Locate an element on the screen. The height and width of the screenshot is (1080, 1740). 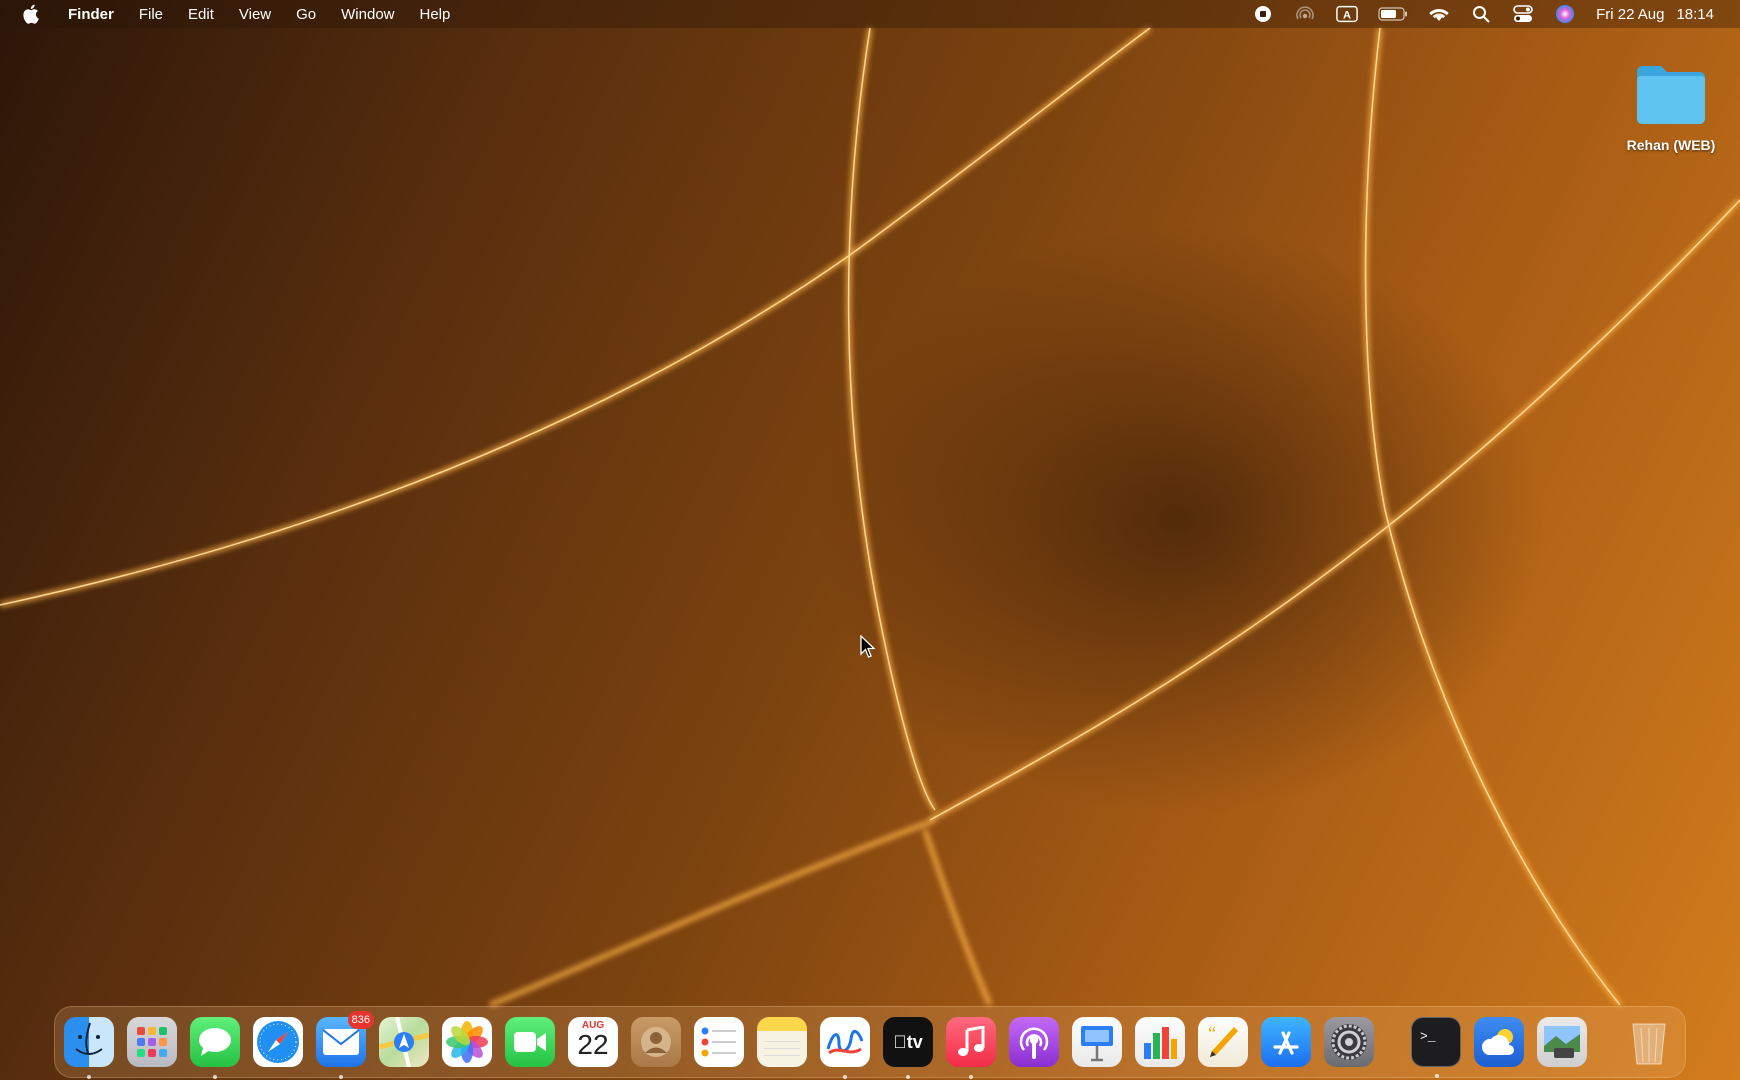
keyboard-input-icon: A is located at coordinates (1347, 14).